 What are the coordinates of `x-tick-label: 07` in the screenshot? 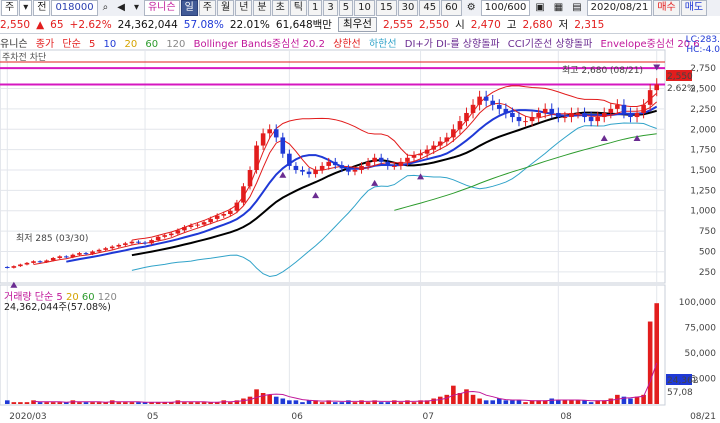 It's located at (428, 417).